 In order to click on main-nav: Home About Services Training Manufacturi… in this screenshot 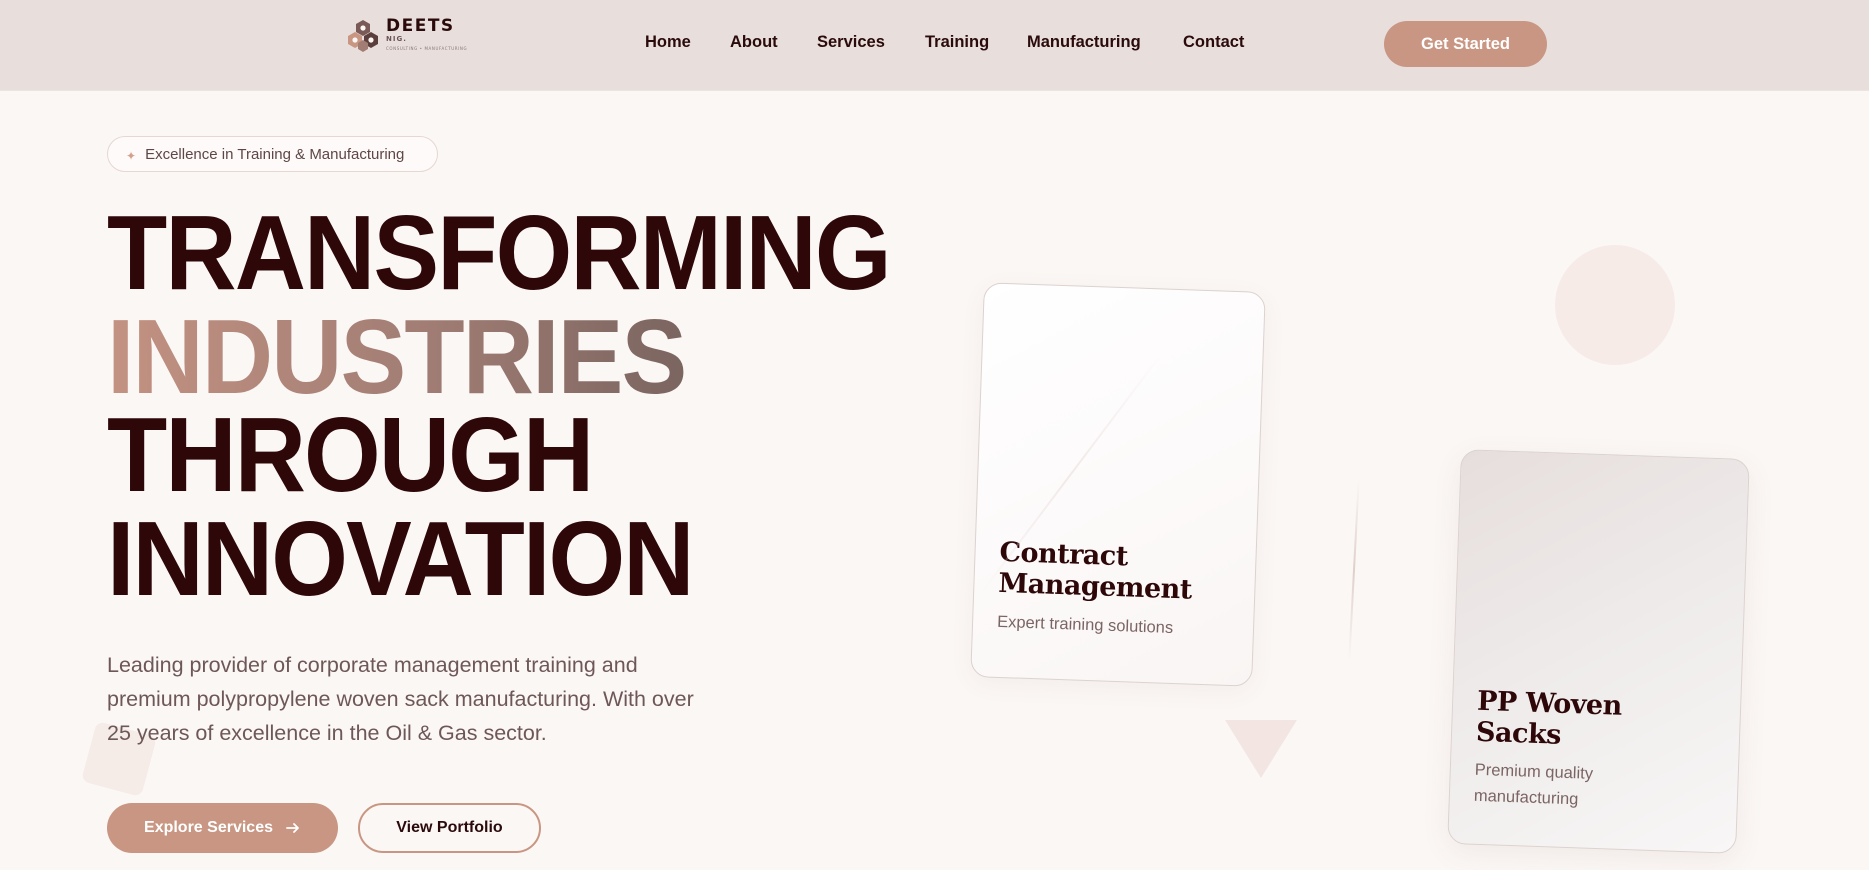, I will do `click(934, 43)`.